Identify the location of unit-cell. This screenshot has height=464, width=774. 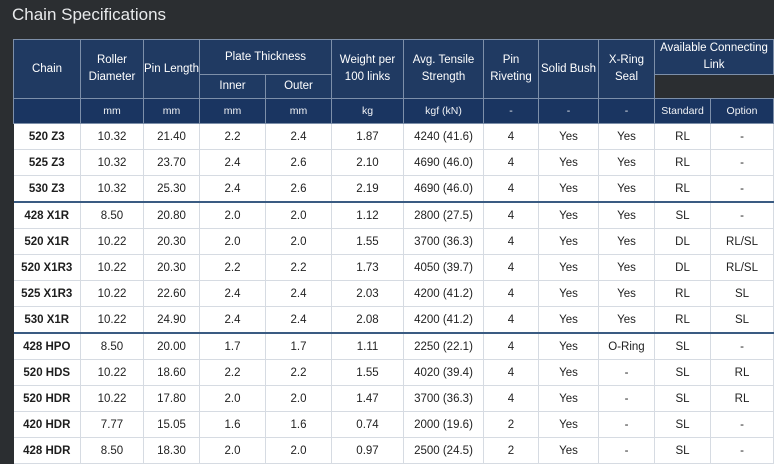
(47, 111).